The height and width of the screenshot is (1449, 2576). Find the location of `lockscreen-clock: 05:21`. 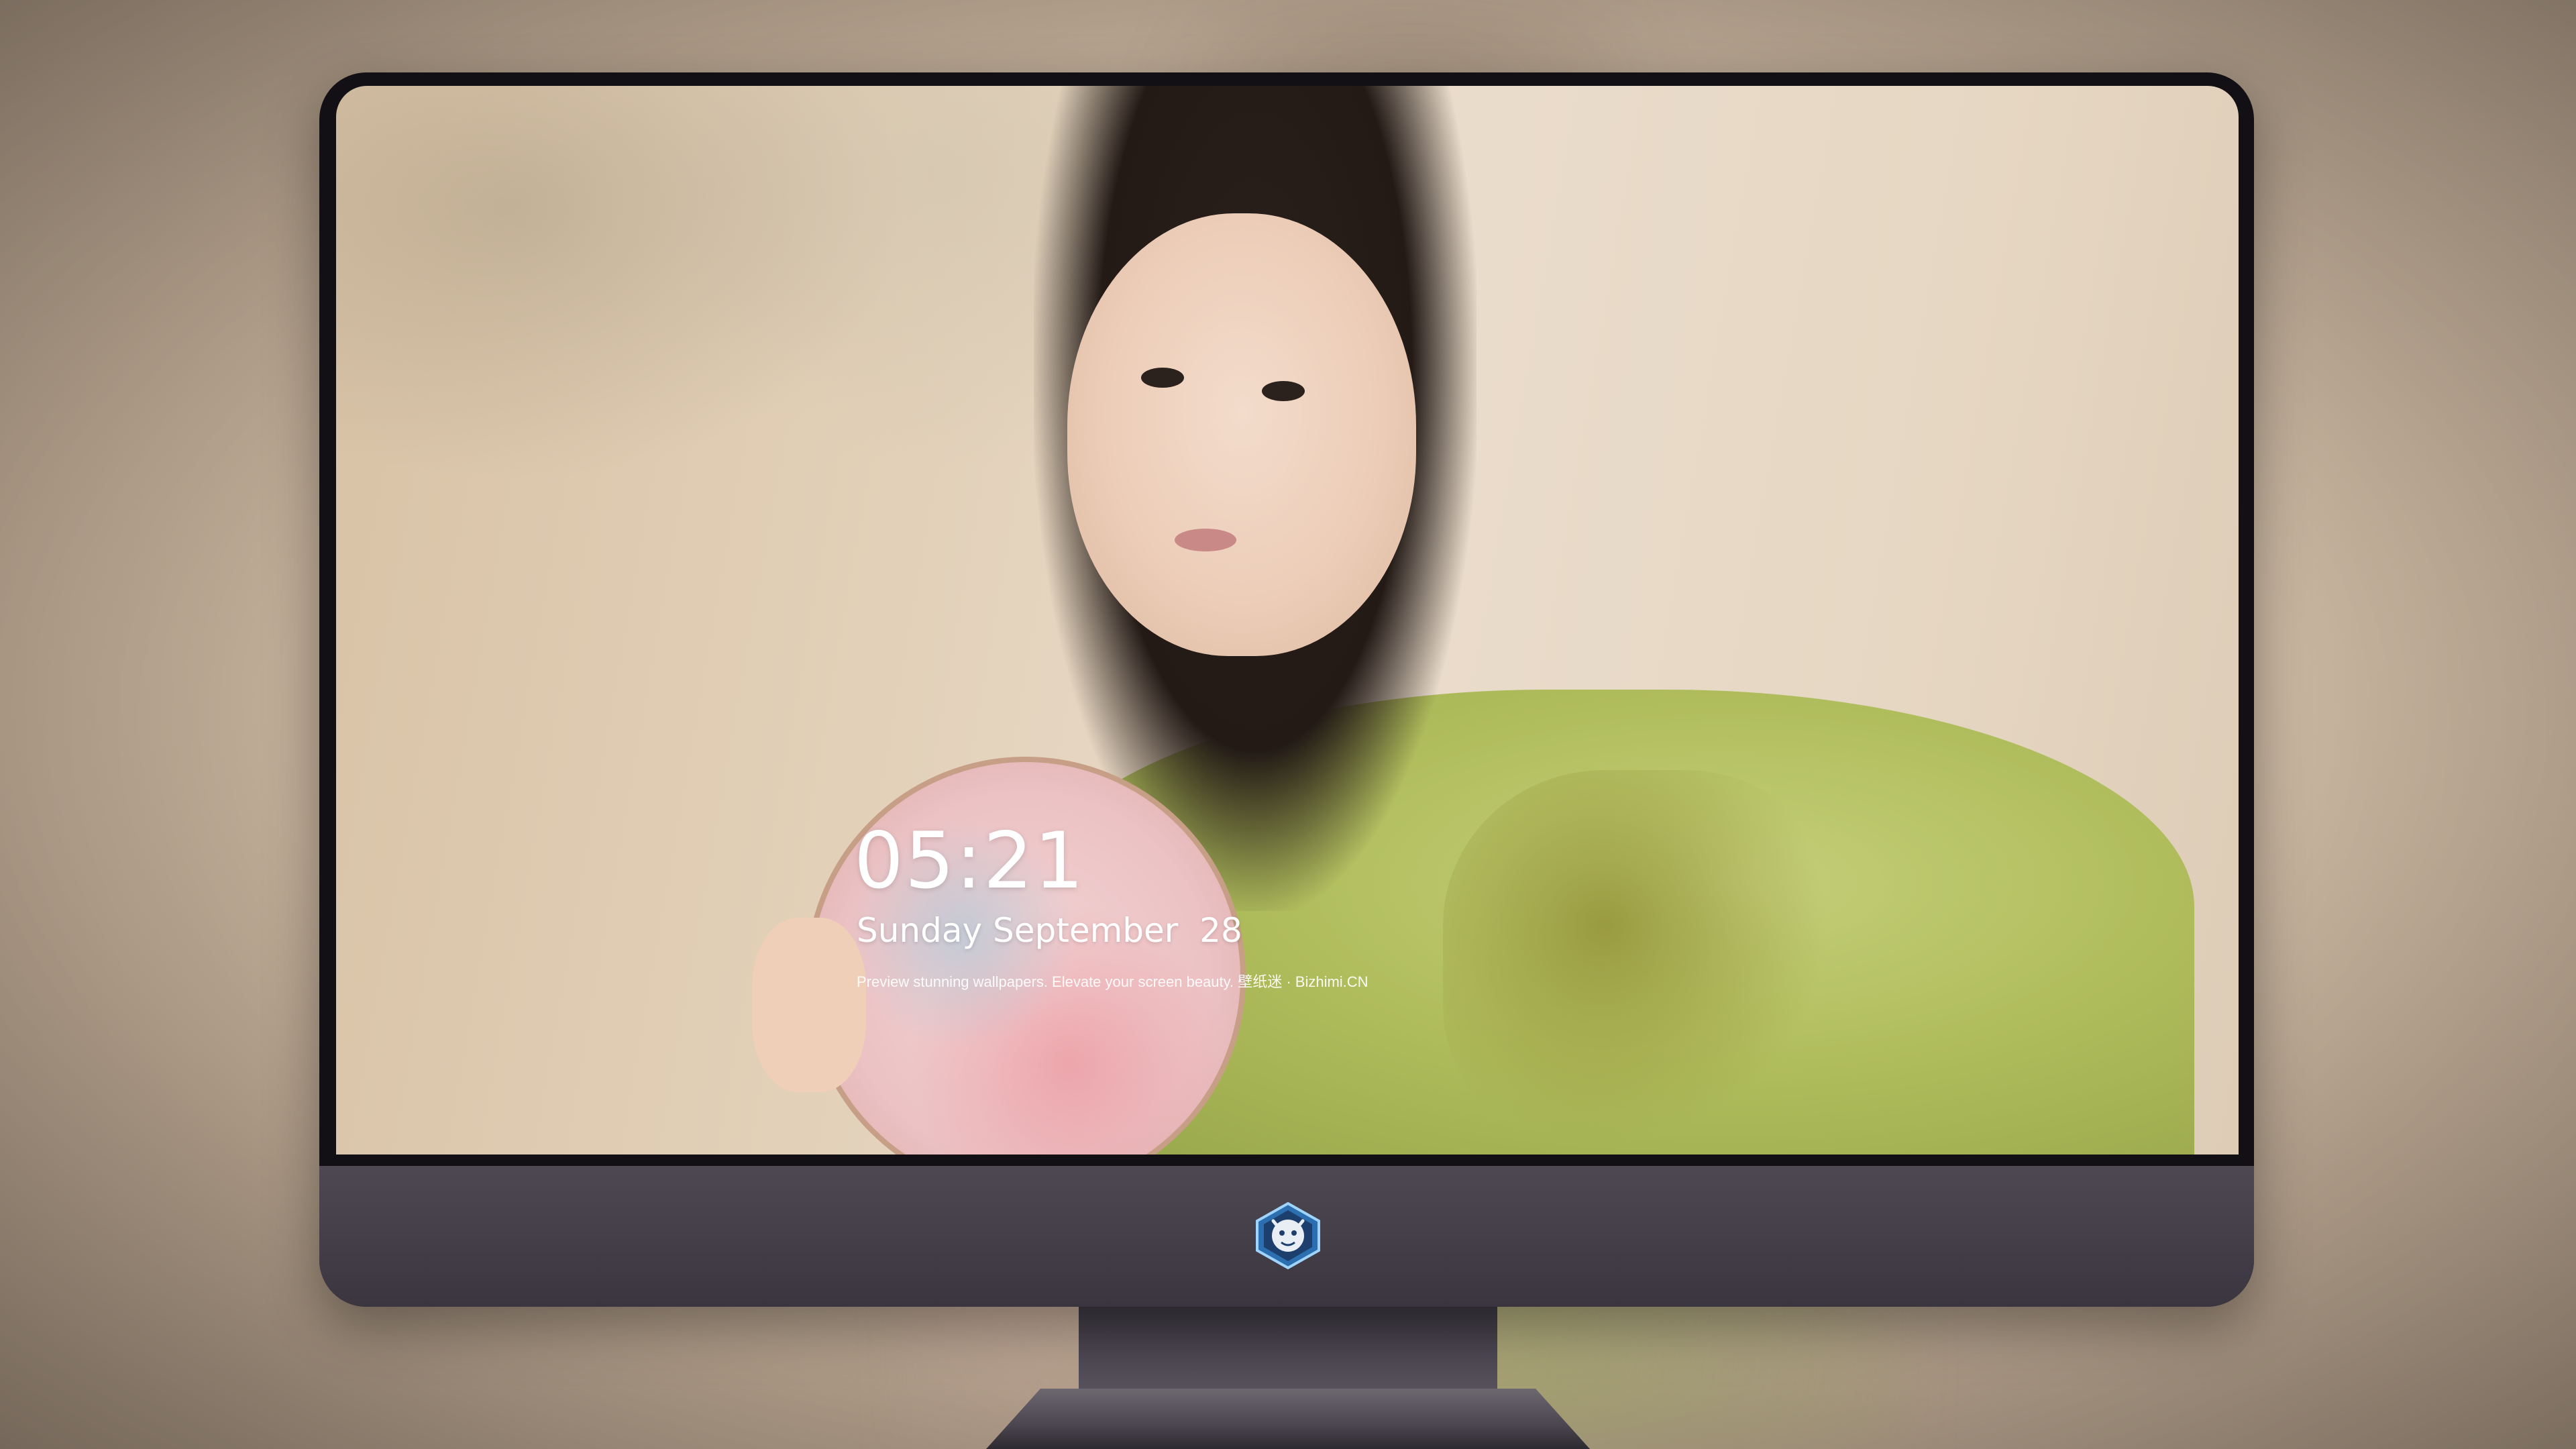

lockscreen-clock: 05:21 is located at coordinates (969, 861).